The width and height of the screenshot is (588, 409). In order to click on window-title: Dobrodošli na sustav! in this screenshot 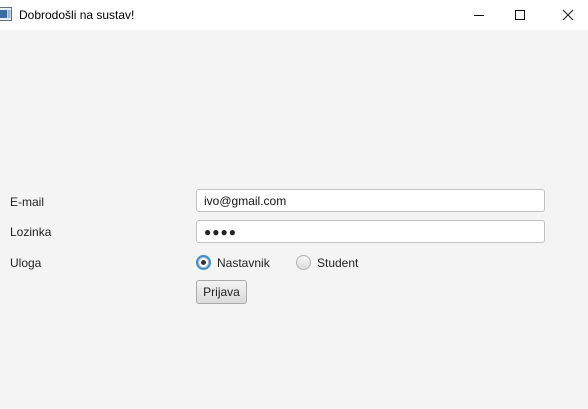, I will do `click(77, 15)`.